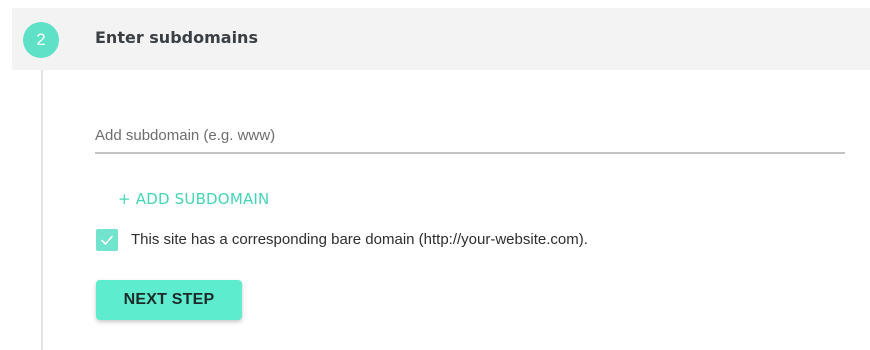  I want to click on checkmark-icon, so click(107, 240).